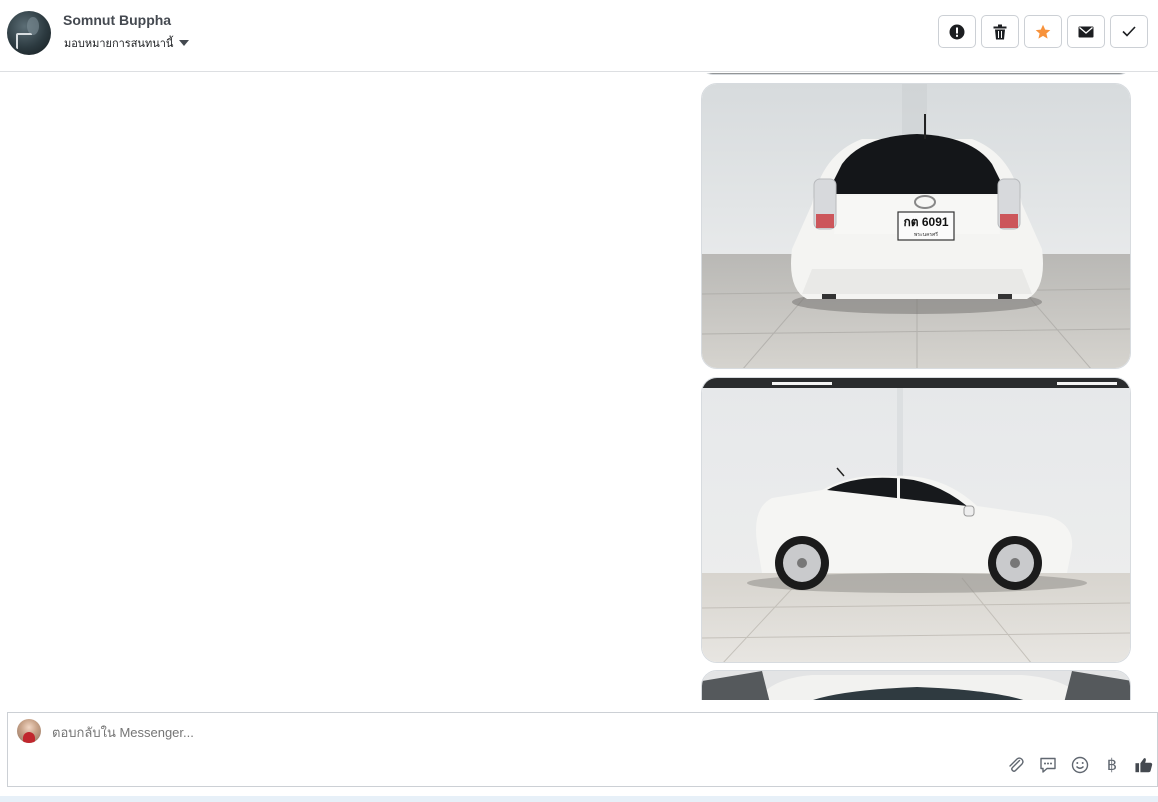 The image size is (1158, 802). What do you see at coordinates (119, 44) in the screenshot?
I see `assign-label: มอบหมายการสนทนานี้` at bounding box center [119, 44].